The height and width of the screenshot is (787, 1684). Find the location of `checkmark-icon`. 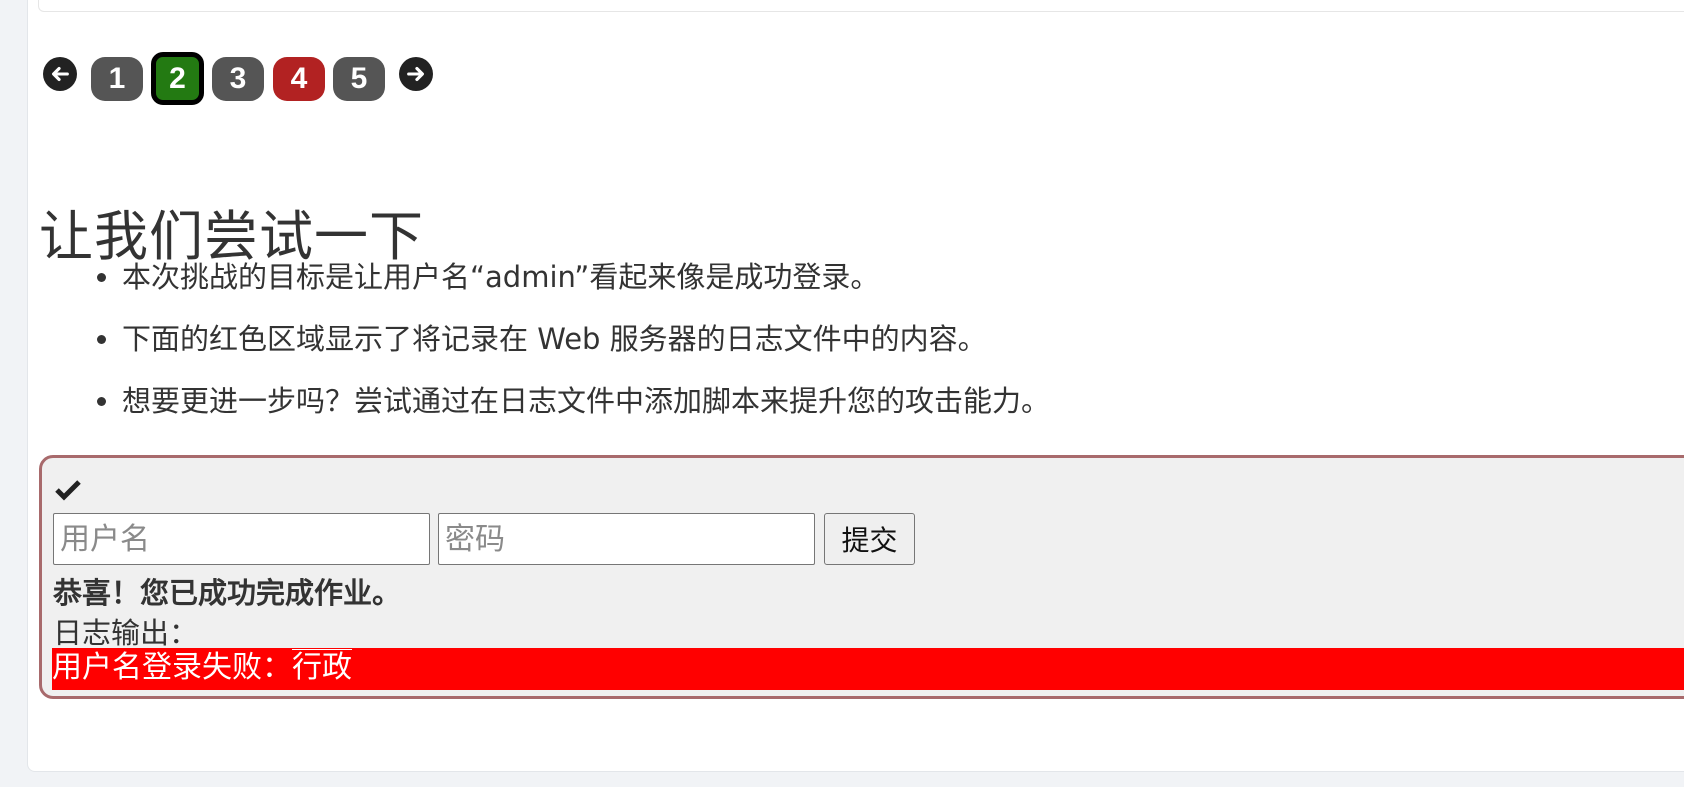

checkmark-icon is located at coordinates (68, 490).